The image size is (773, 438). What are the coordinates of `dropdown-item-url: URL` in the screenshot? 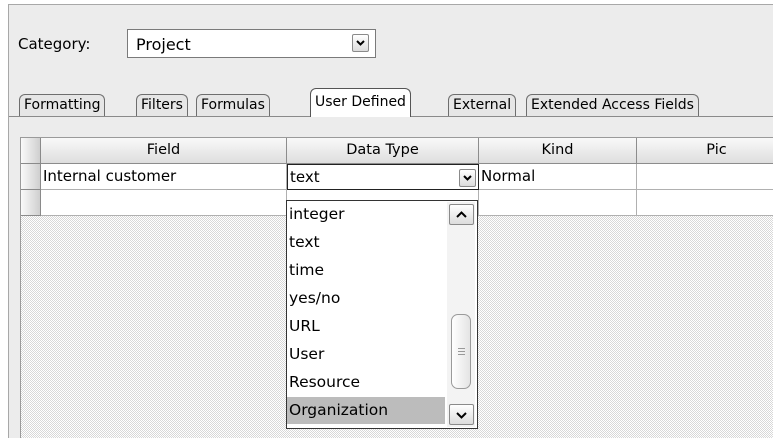 It's located at (366, 326).